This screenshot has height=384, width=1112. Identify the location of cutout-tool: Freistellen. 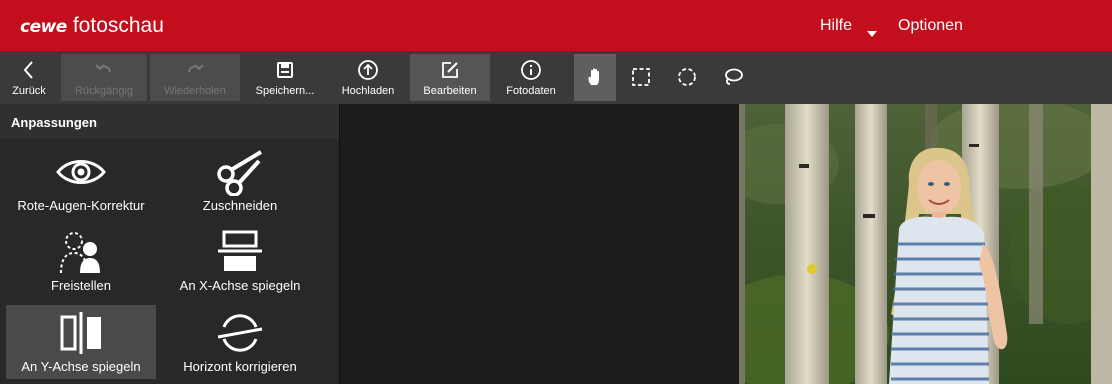
(81, 261).